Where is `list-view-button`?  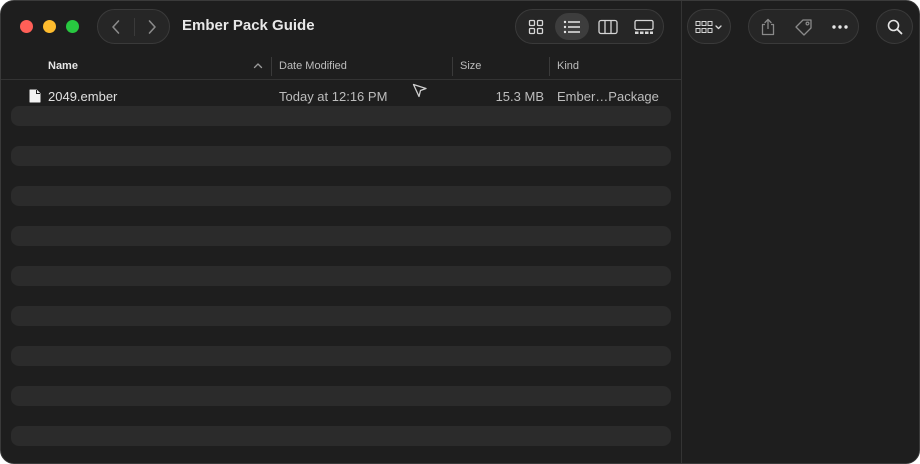
list-view-button is located at coordinates (572, 26).